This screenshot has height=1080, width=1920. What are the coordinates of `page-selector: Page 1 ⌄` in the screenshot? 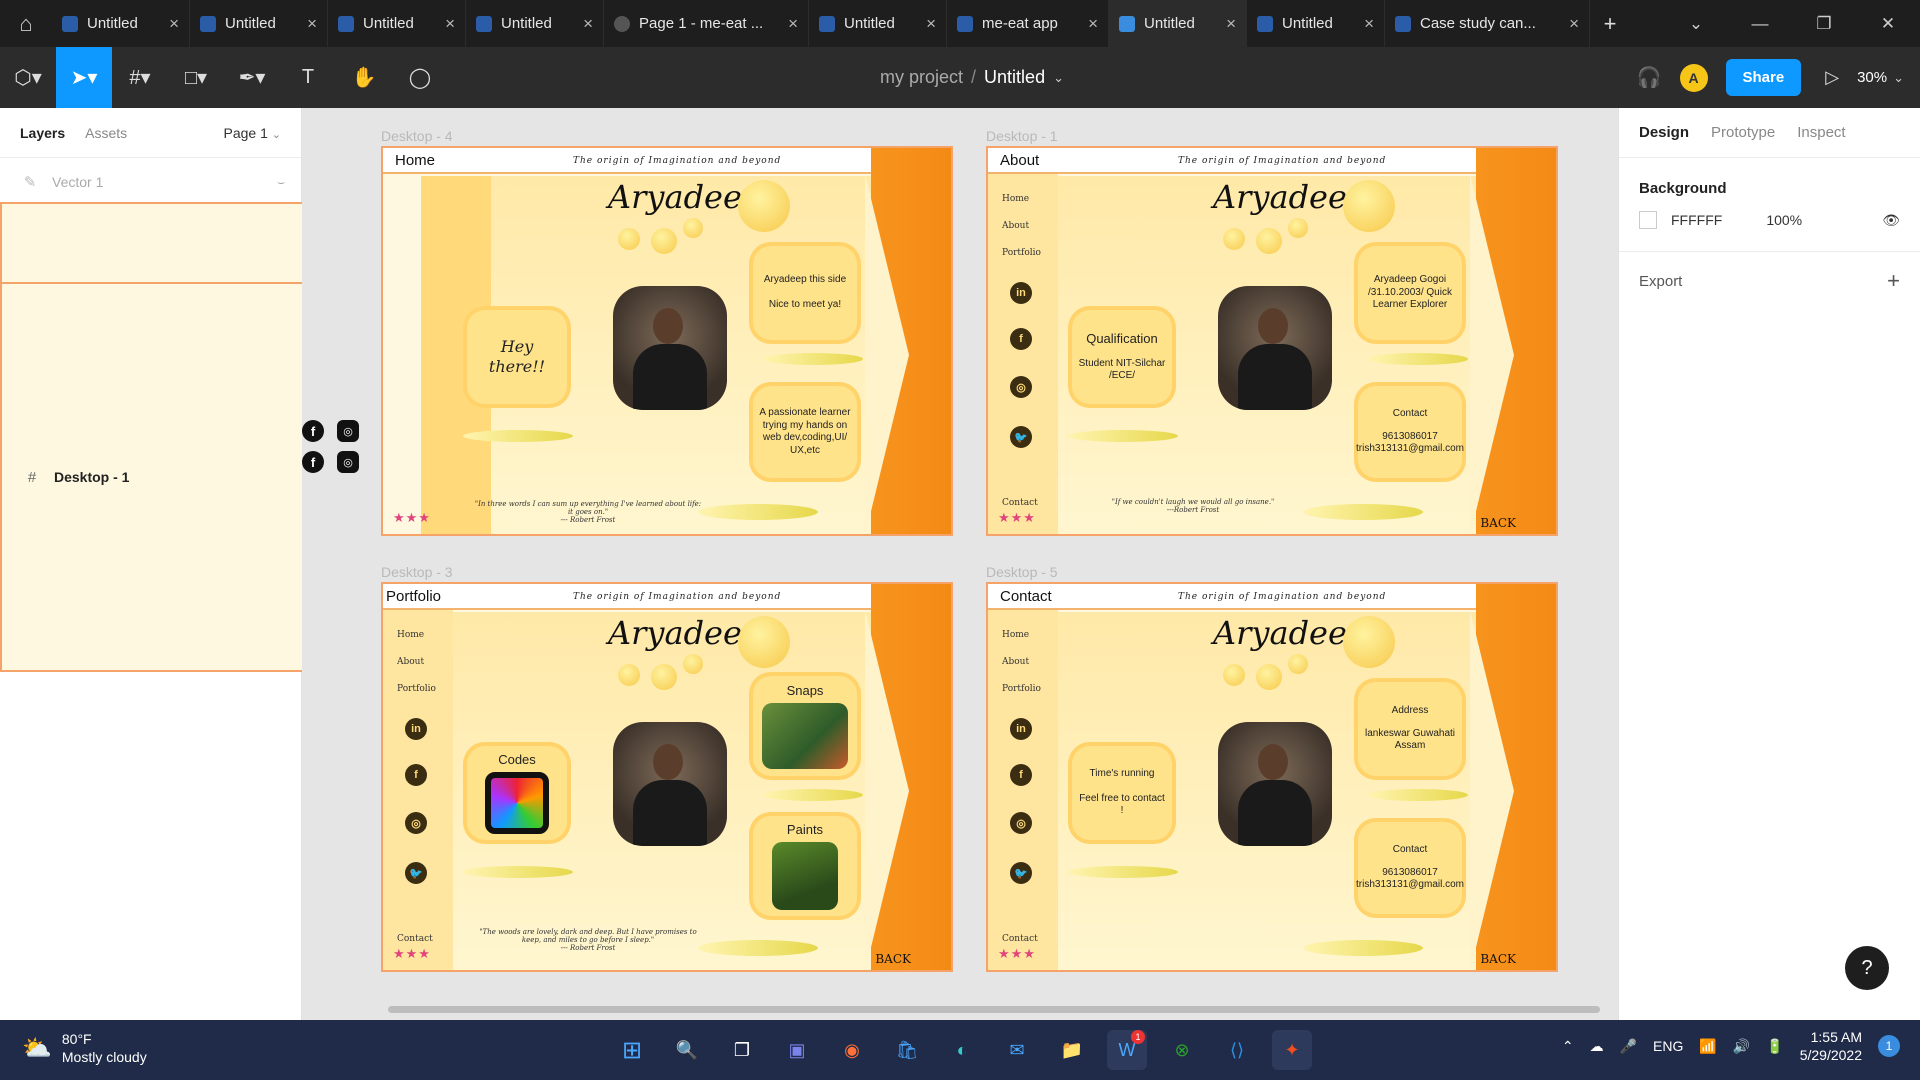 It's located at (252, 133).